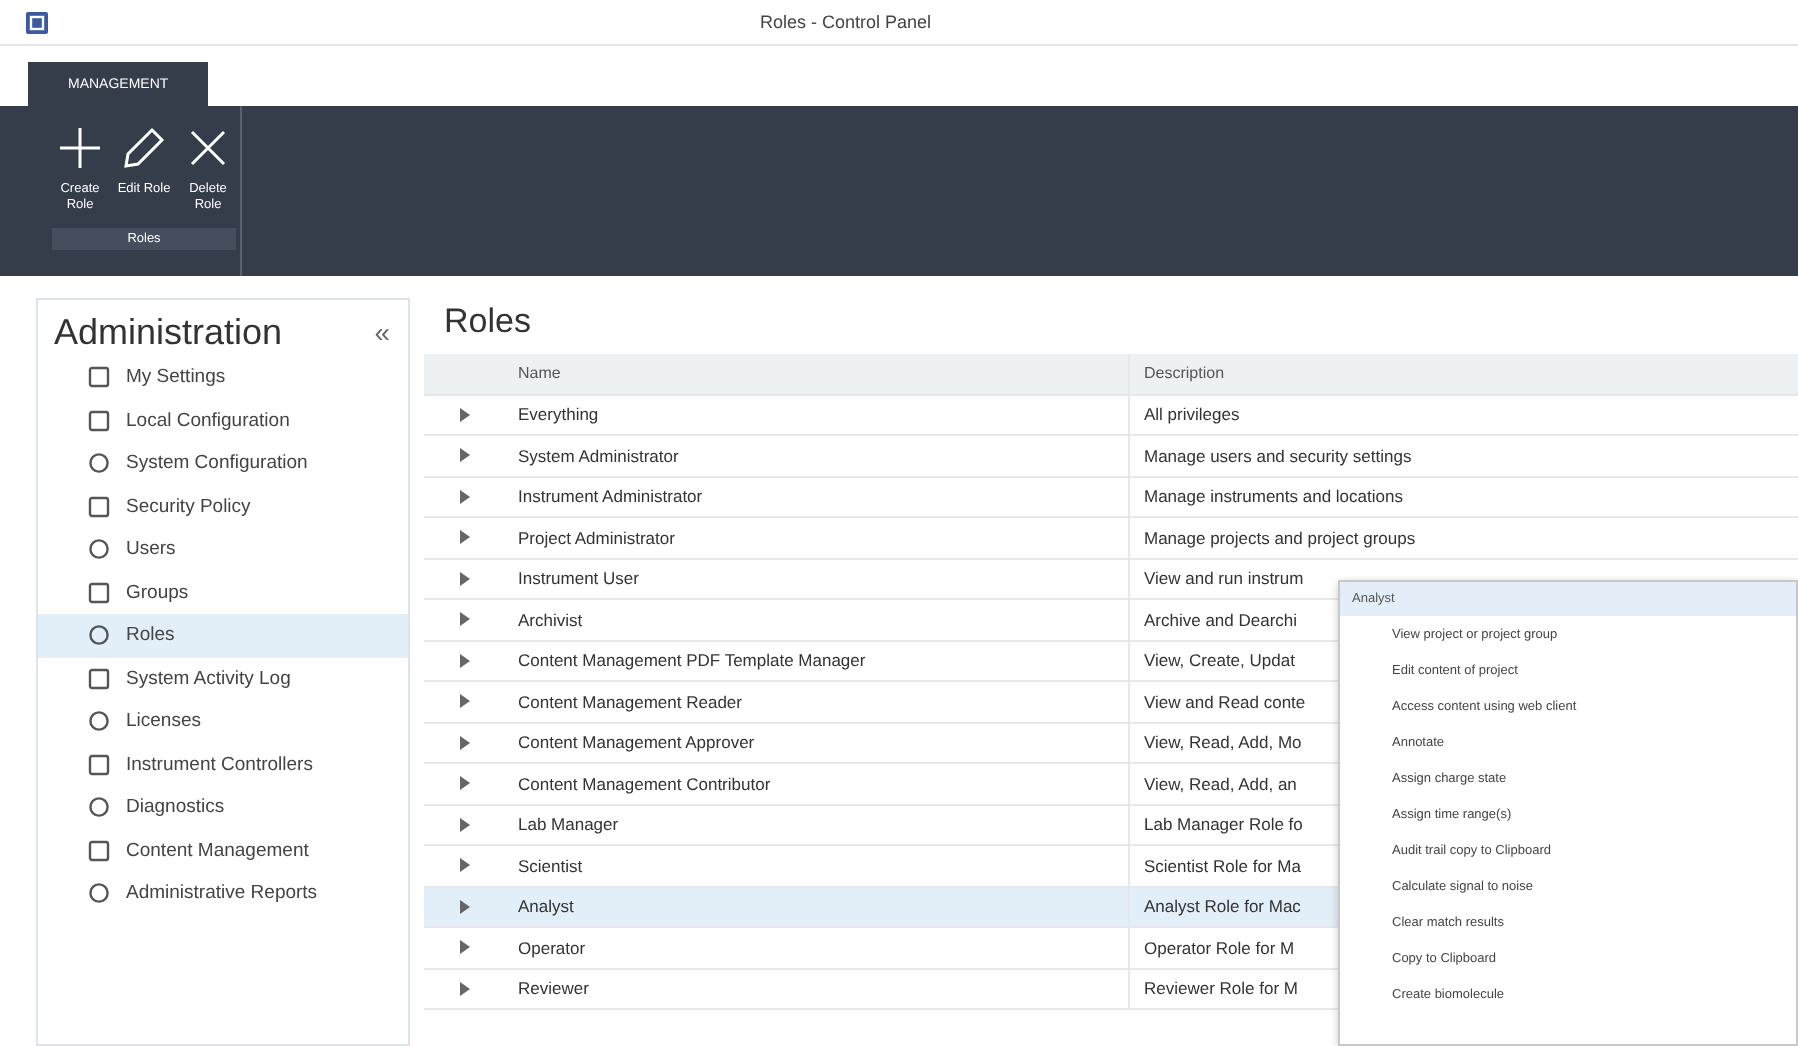 The width and height of the screenshot is (1798, 1046). I want to click on table-cell: Manage users and security settings, so click(1278, 455).